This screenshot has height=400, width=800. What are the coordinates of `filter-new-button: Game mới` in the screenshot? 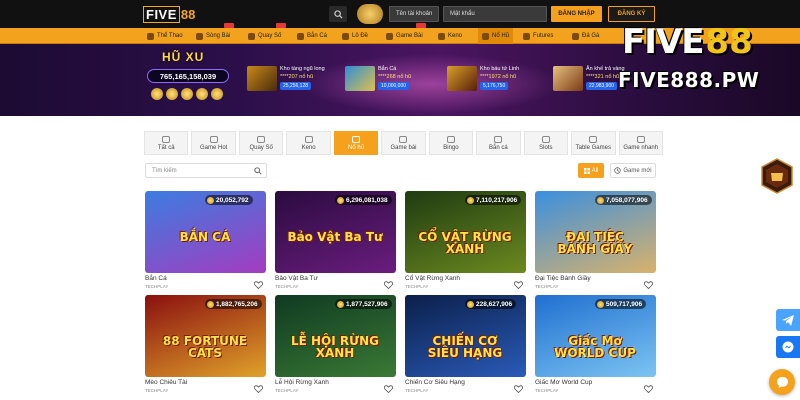 It's located at (633, 170).